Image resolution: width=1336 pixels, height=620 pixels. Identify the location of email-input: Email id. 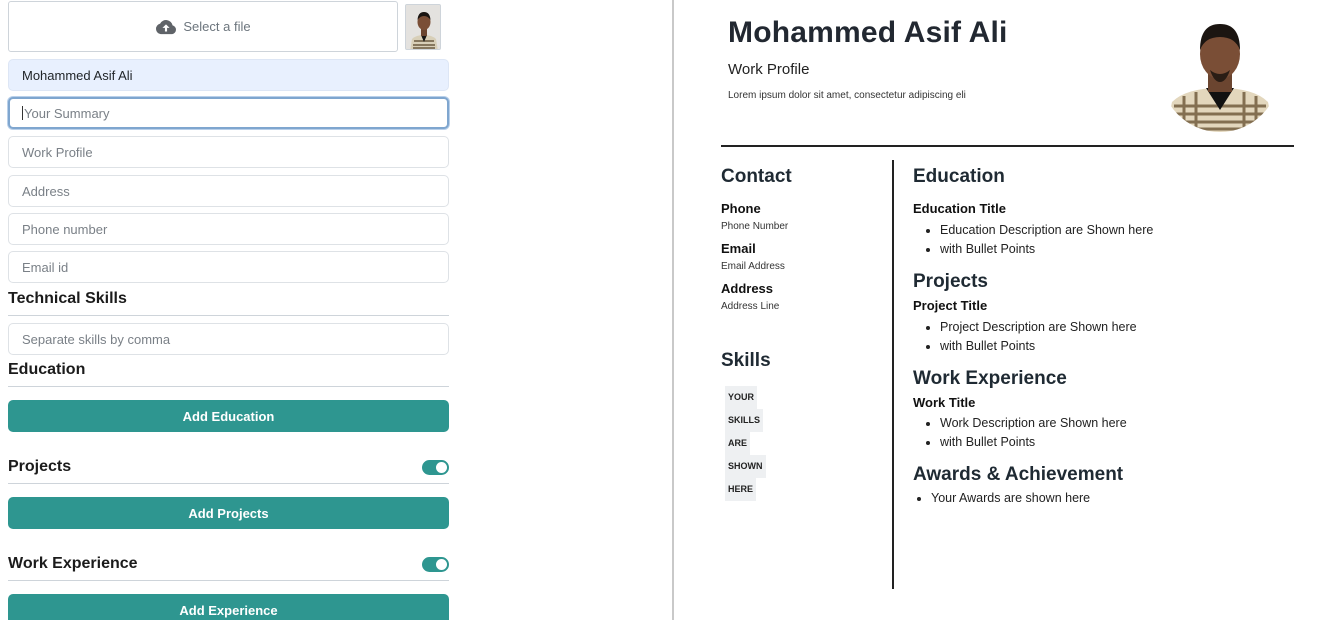
(228, 267).